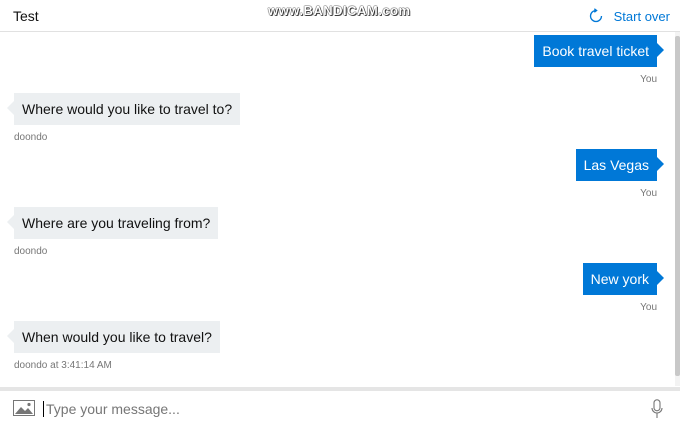 This screenshot has width=680, height=423. I want to click on scrollbar-thumb, so click(677, 206).